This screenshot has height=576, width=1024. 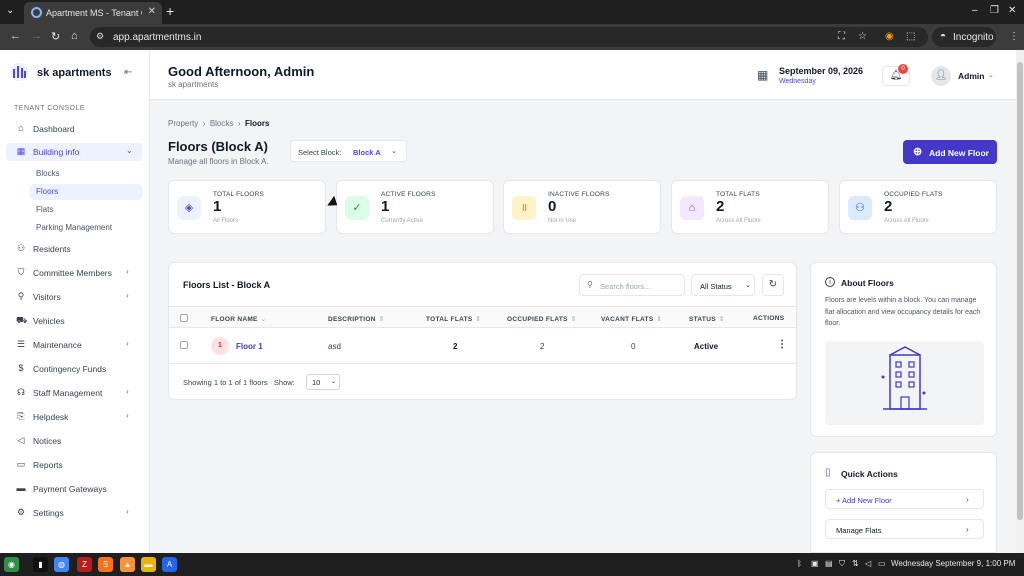 What do you see at coordinates (950, 152) in the screenshot?
I see `add-new-floor-button: ⊕ Add New Floor` at bounding box center [950, 152].